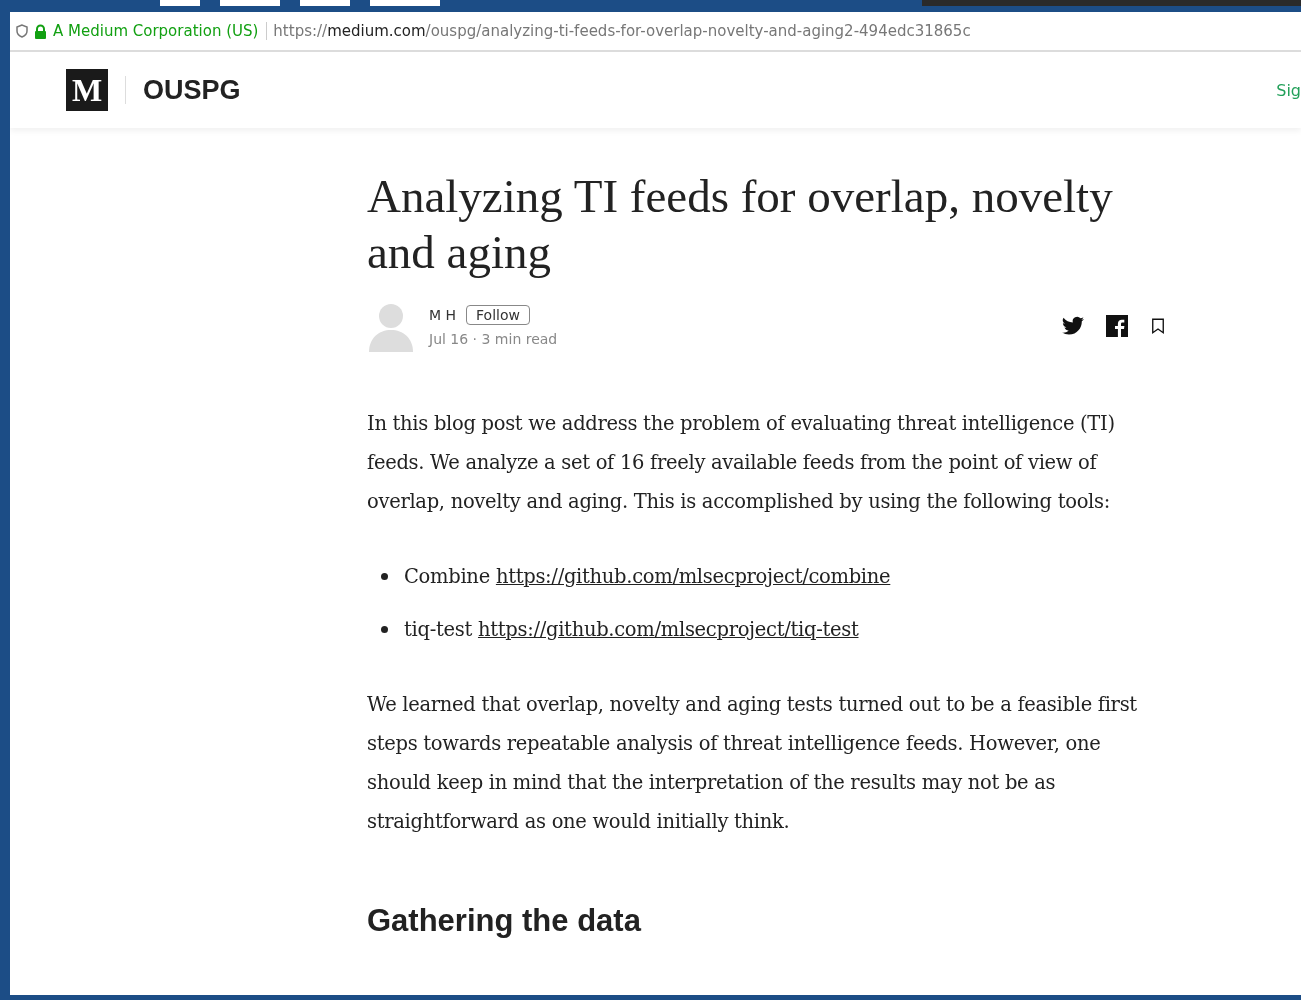 The height and width of the screenshot is (1000, 1301). Describe the element at coordinates (498, 315) in the screenshot. I see `follow-button: Follow` at that location.